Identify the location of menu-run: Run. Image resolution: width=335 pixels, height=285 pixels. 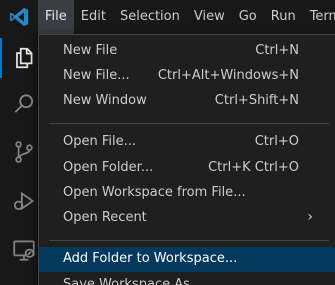
(283, 17).